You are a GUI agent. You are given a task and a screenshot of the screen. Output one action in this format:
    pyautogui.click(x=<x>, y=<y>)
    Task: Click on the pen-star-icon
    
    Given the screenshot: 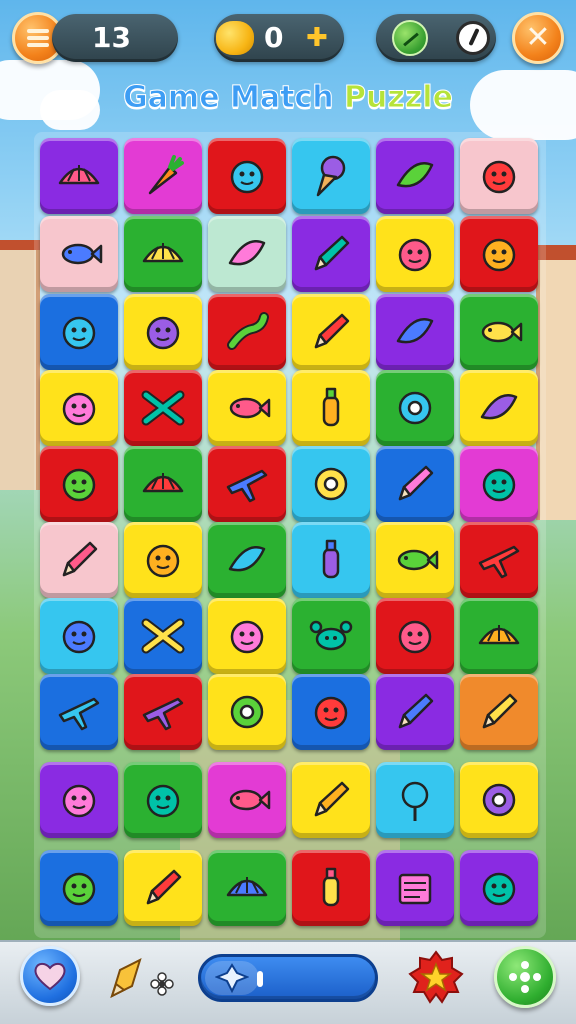 What is the action you would take?
    pyautogui.click(x=416, y=483)
    